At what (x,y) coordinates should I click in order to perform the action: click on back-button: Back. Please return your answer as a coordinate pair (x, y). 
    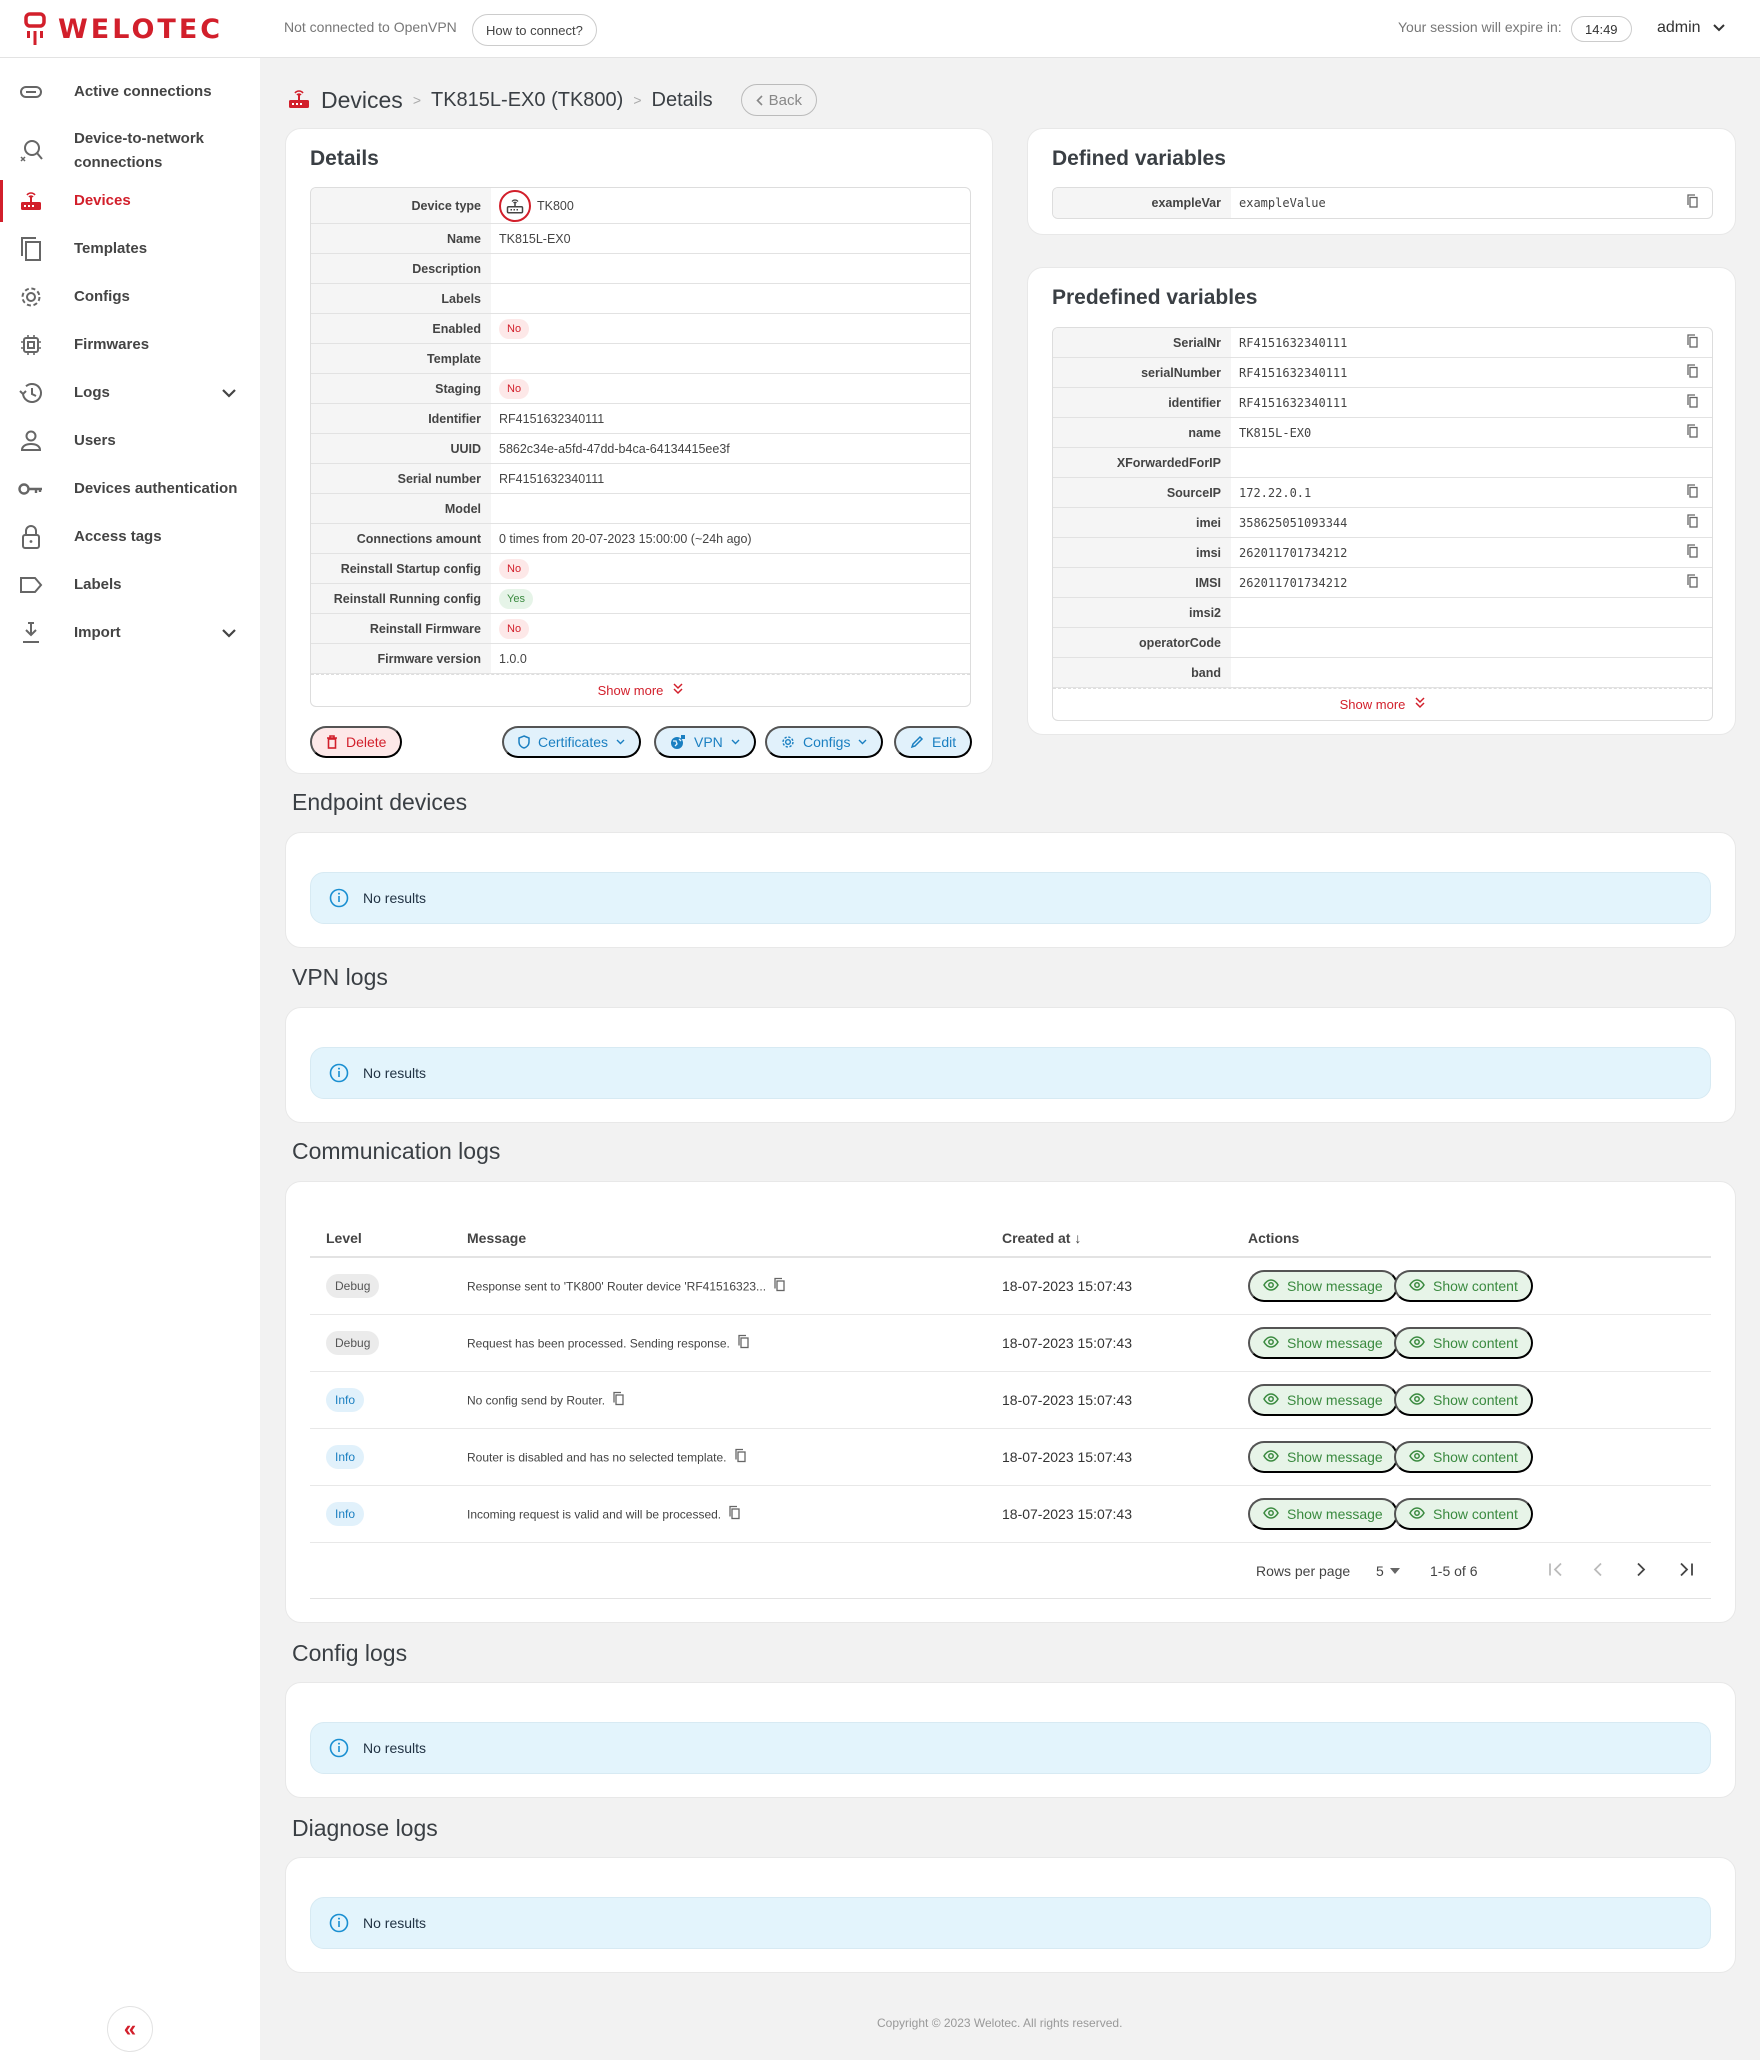
    Looking at the image, I should click on (779, 100).